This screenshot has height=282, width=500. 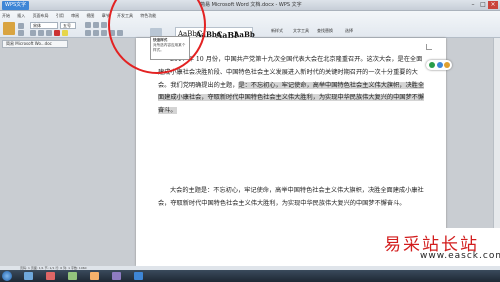 I want to click on maximize-icon: □, so click(x=483, y=5).